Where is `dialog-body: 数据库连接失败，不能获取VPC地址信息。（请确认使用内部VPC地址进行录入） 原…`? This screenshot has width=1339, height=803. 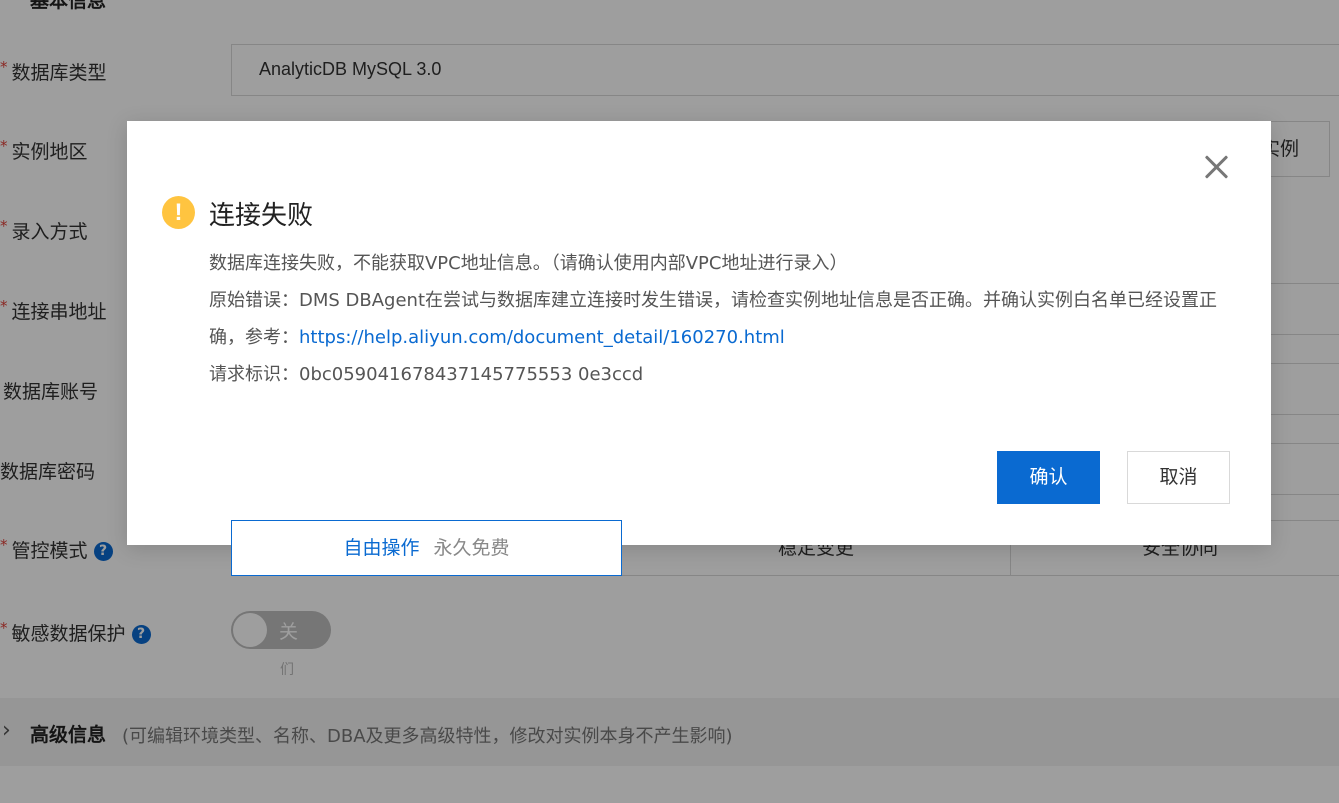 dialog-body: 数据库连接失败，不能获取VPC地址信息。（请确认使用内部VPC地址进行录入） 原… is located at coordinates (714, 319).